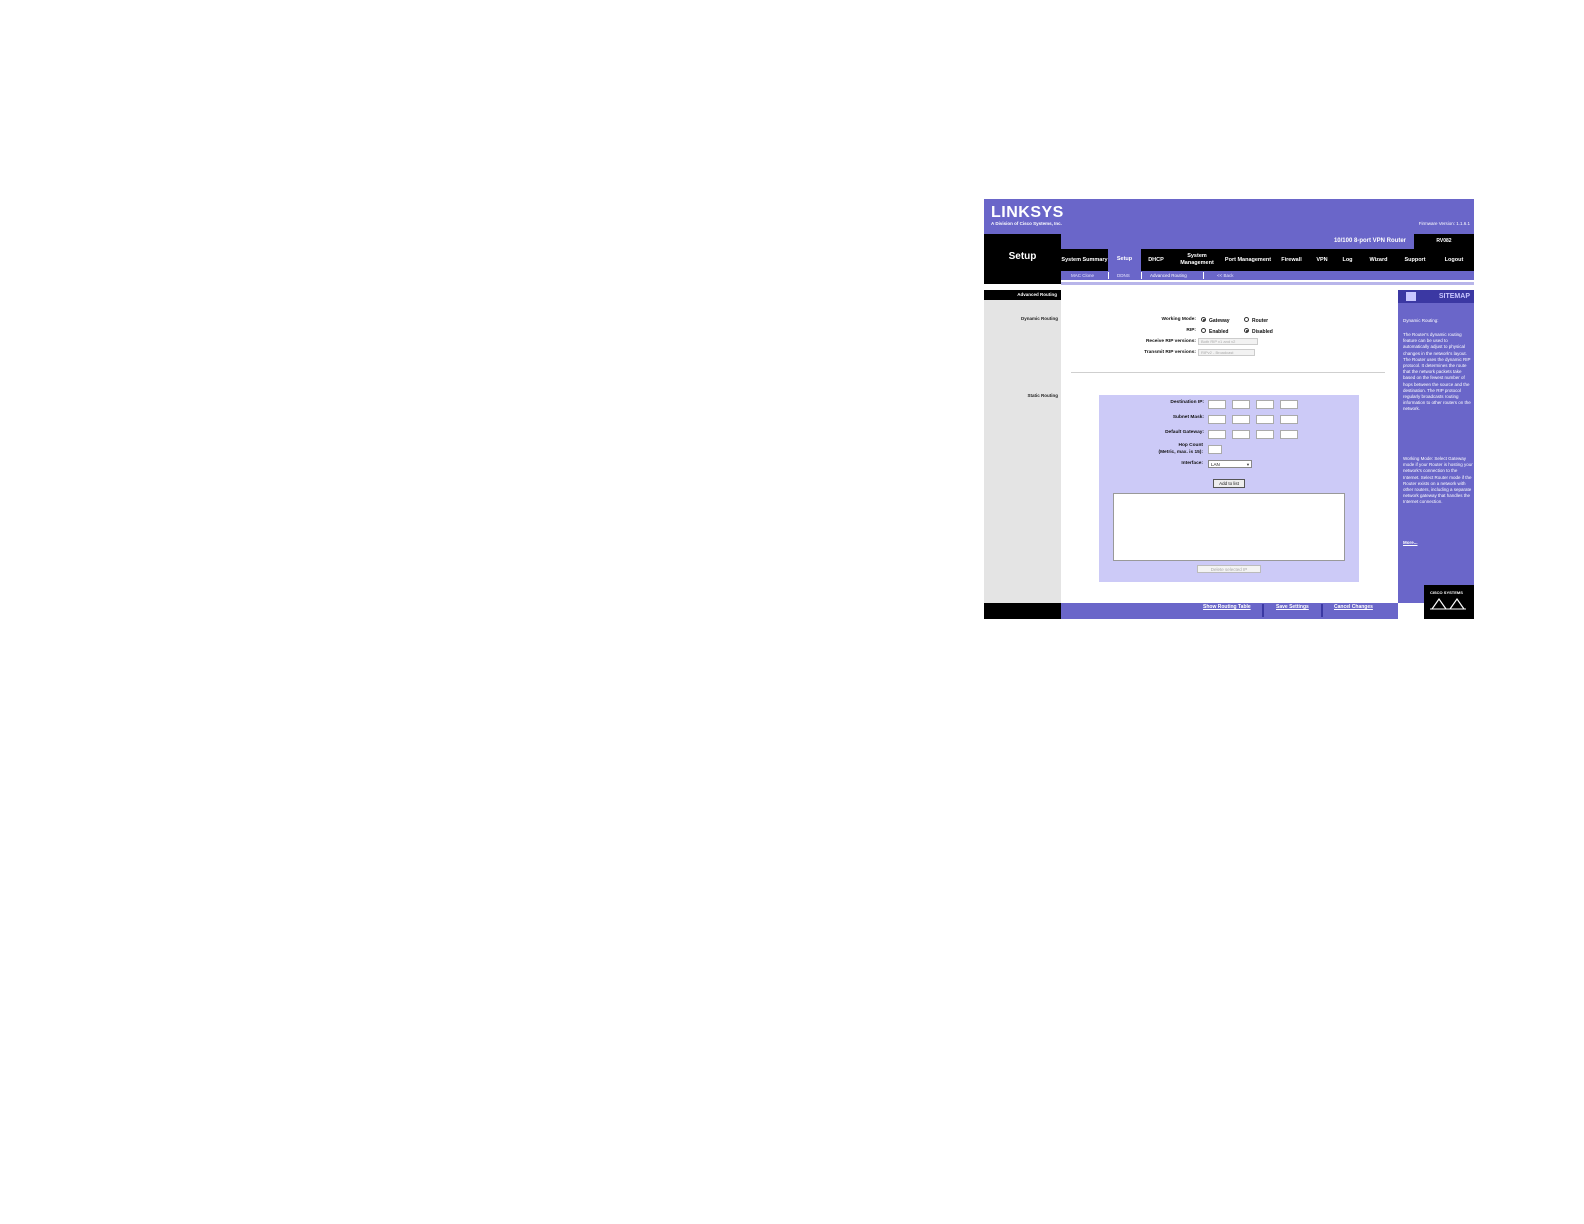 This screenshot has width=1584, height=1224. I want to click on rip-enabled-radio, so click(1203, 330).